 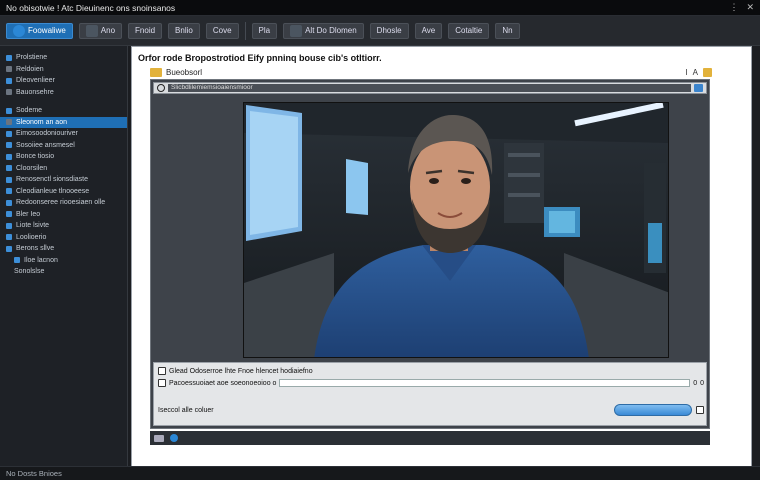 What do you see at coordinates (28, 214) in the screenshot?
I see `sidebar-item-label: Bler Ieo` at bounding box center [28, 214].